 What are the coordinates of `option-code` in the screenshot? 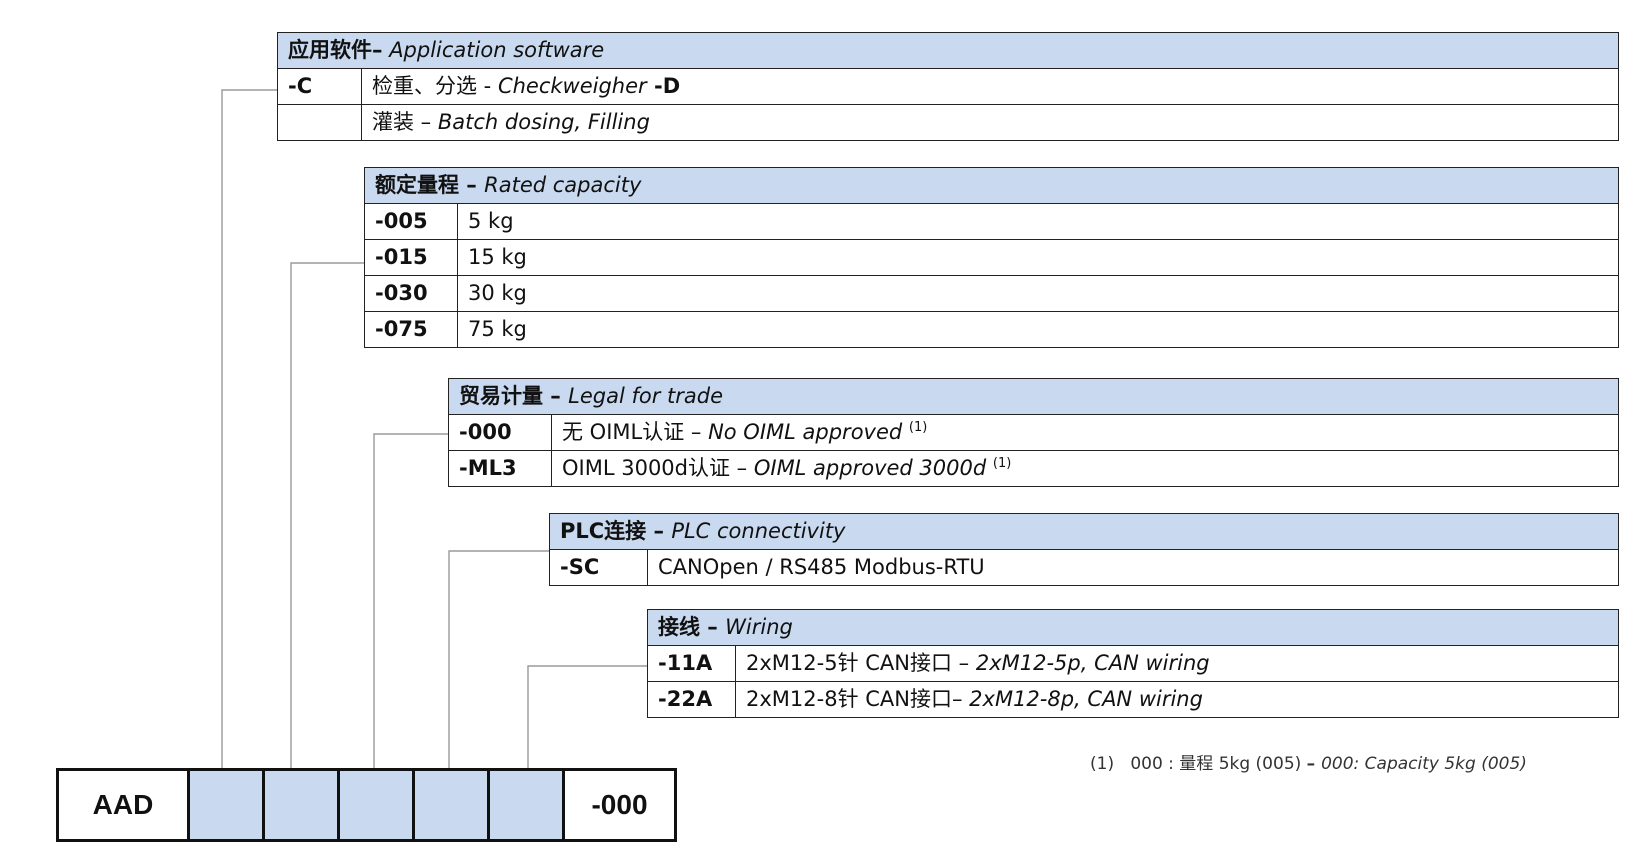 It's located at (319, 122).